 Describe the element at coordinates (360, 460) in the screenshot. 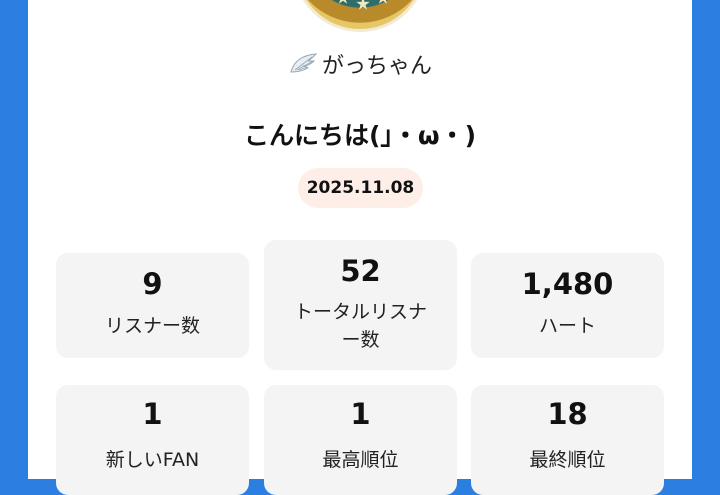

I see `stat-label: 最高順位` at that location.